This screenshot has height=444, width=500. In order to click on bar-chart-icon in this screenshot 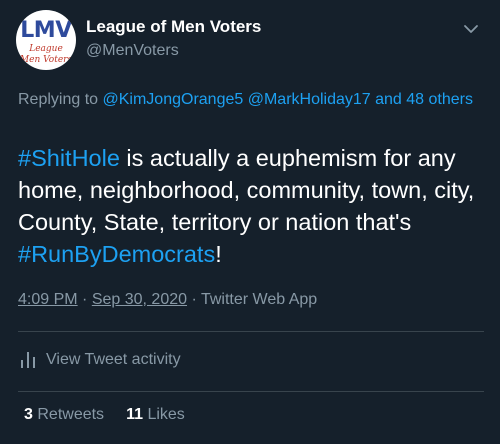, I will do `click(28, 360)`.